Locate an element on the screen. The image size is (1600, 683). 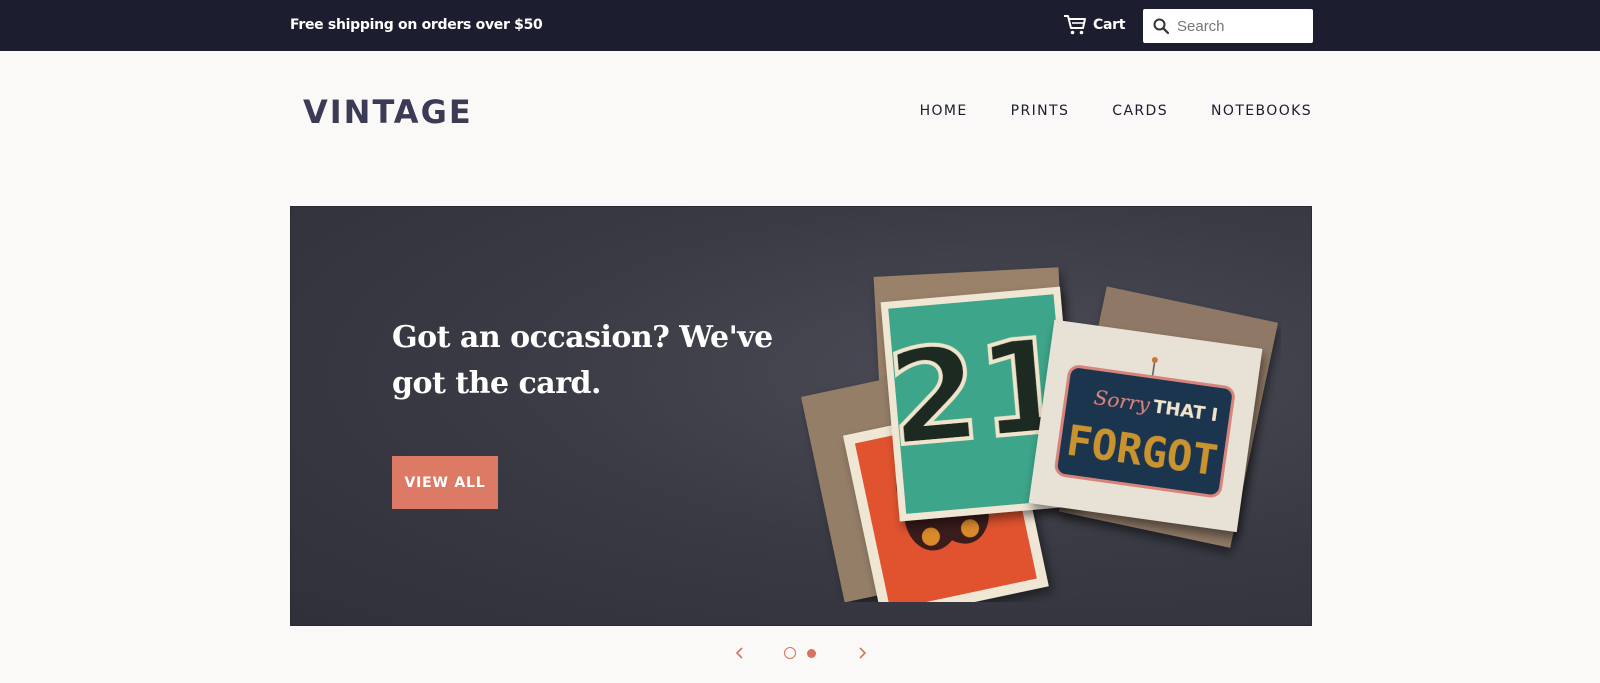
cart-link: Cart is located at coordinates (1094, 25).